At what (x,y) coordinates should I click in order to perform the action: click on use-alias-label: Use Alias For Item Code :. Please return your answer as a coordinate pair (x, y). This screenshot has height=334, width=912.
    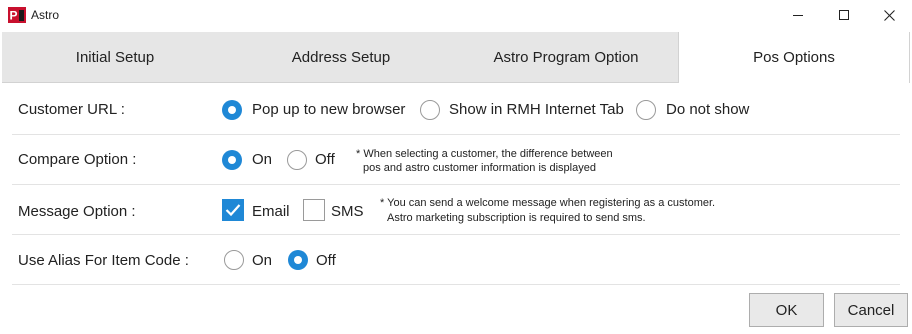
    Looking at the image, I should click on (103, 260).